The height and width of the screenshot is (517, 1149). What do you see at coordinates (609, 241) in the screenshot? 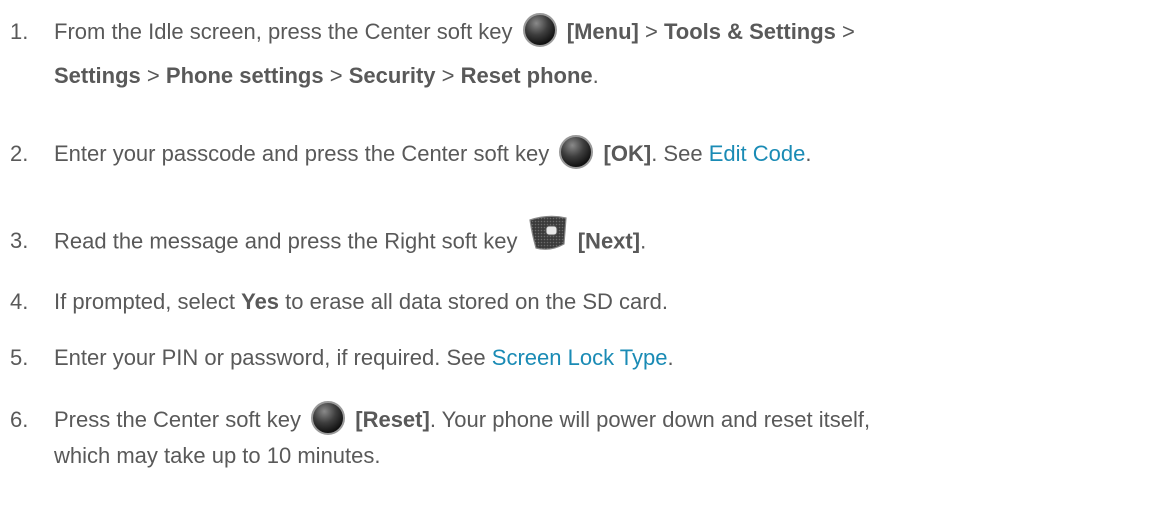
I see `key-label-next: [Next]` at bounding box center [609, 241].